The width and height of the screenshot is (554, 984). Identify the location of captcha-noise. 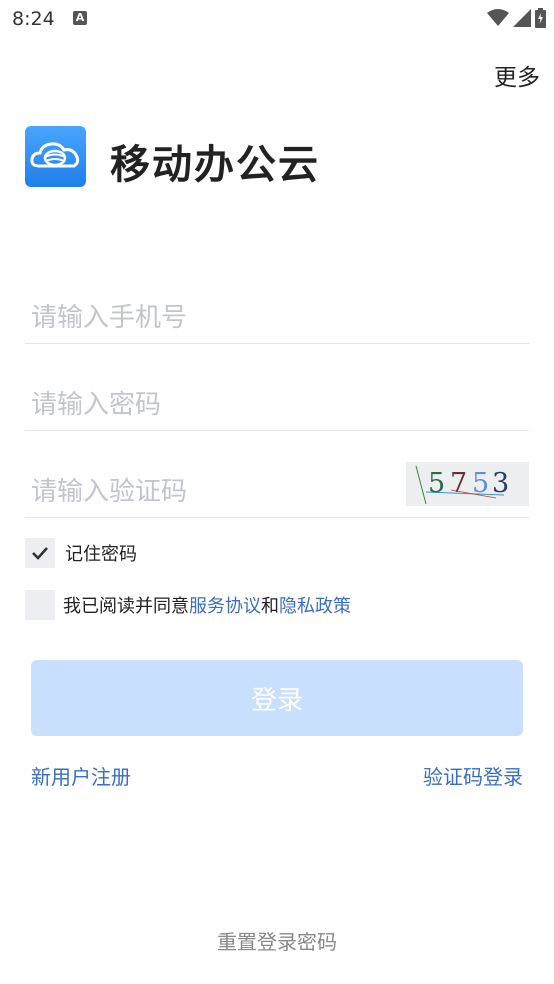
(460, 485).